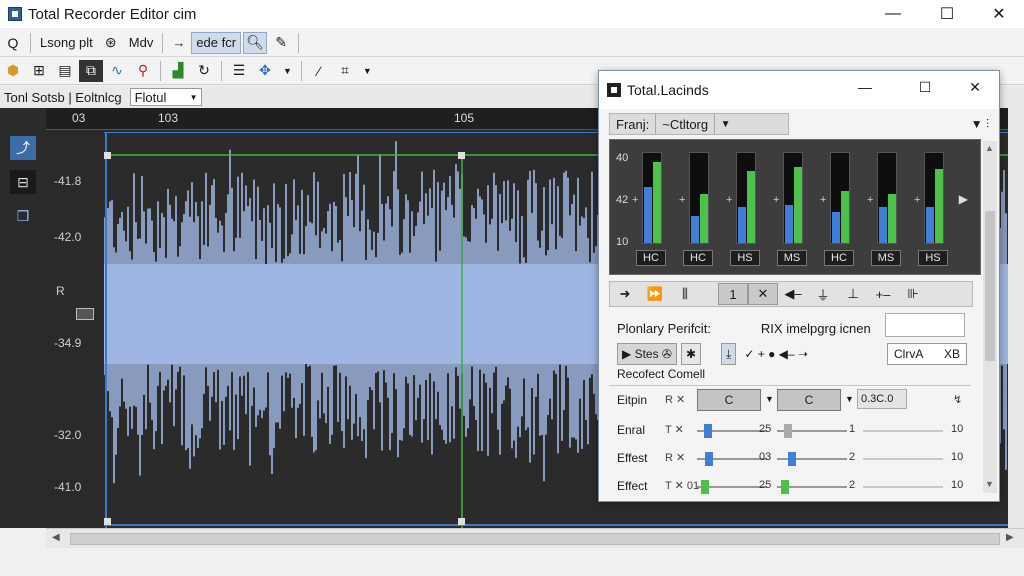  Describe the element at coordinates (65, 71) in the screenshot. I see `grid-icon: ▤` at that location.